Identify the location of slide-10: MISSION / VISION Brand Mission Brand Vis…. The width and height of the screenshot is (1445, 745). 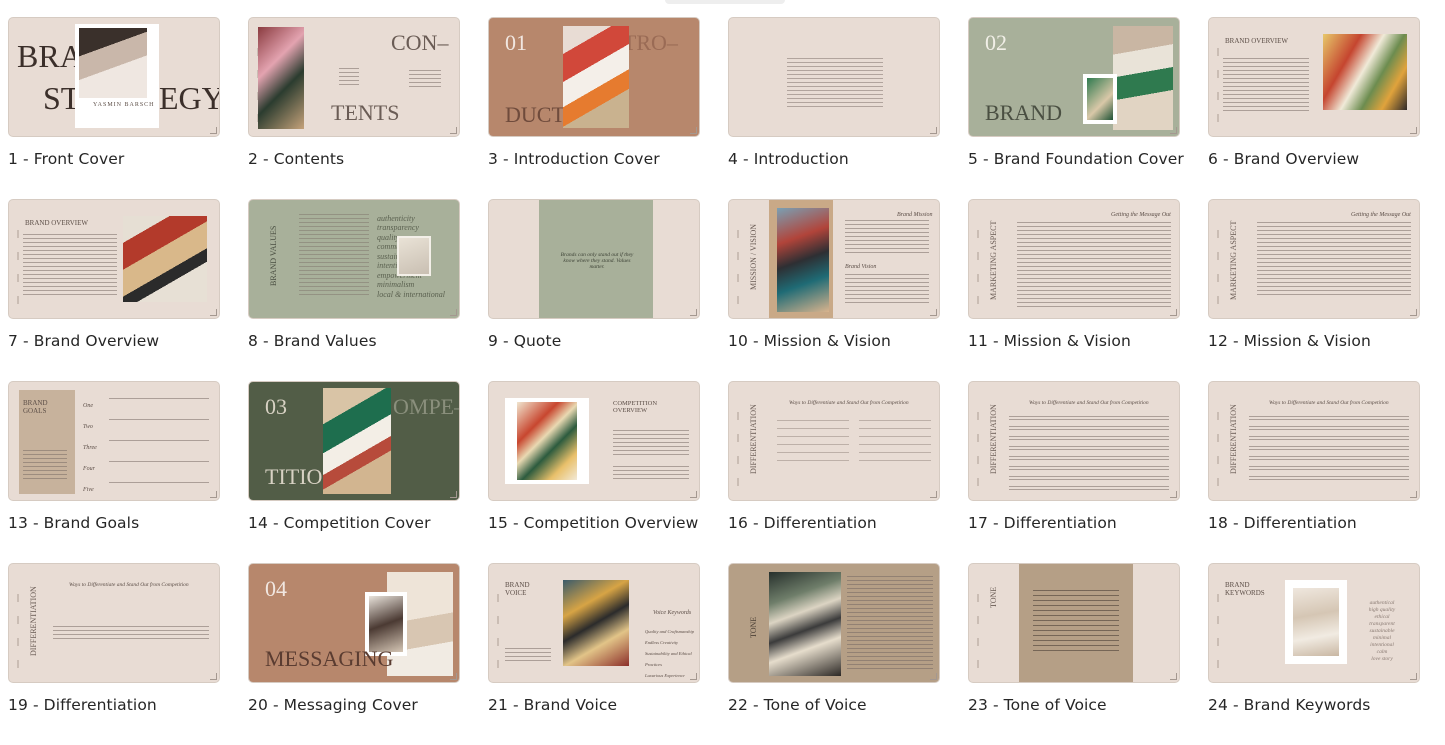
(835, 290).